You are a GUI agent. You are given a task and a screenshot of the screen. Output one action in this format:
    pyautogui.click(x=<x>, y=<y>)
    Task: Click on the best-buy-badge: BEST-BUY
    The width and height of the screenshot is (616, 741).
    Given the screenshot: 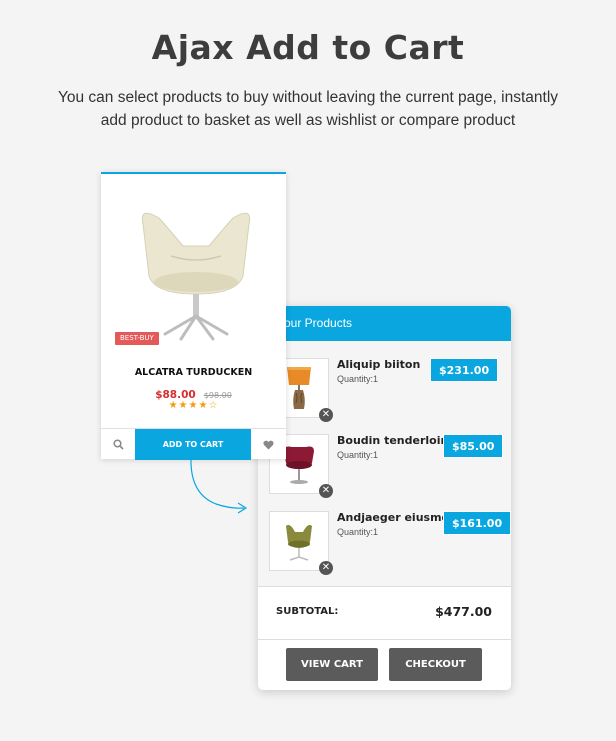 What is the action you would take?
    pyautogui.click(x=137, y=338)
    